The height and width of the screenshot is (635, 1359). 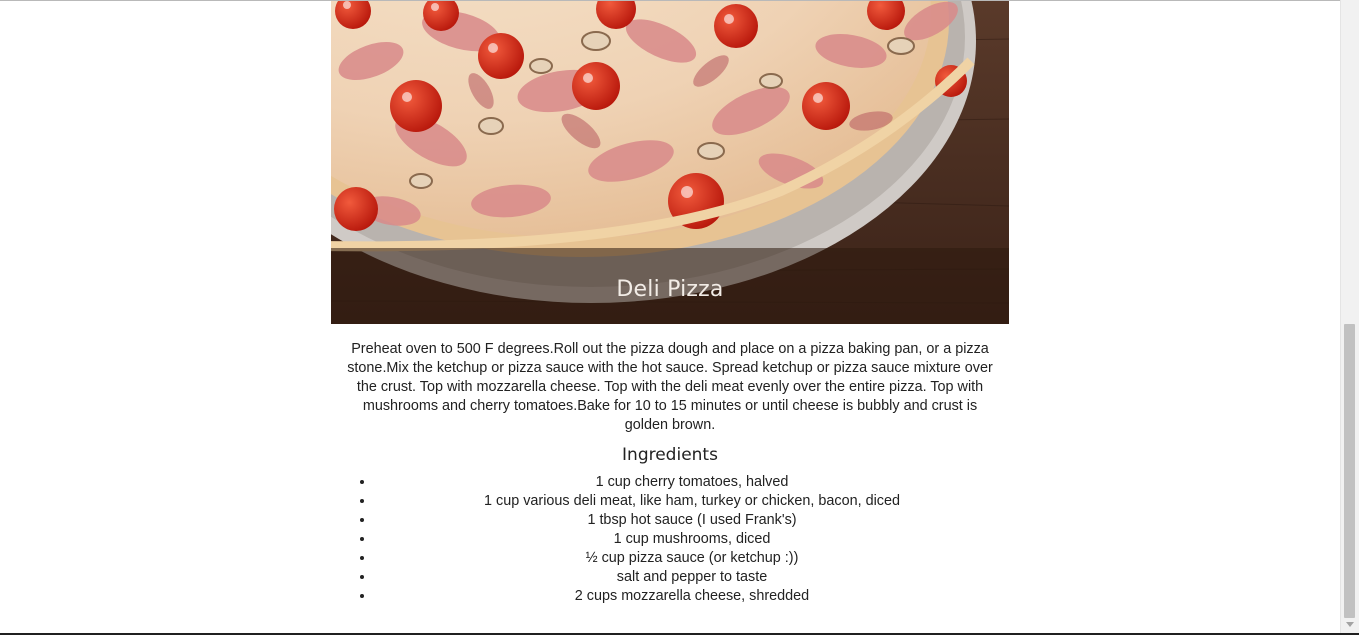 I want to click on scrollbar-thumb, so click(x=1349, y=471).